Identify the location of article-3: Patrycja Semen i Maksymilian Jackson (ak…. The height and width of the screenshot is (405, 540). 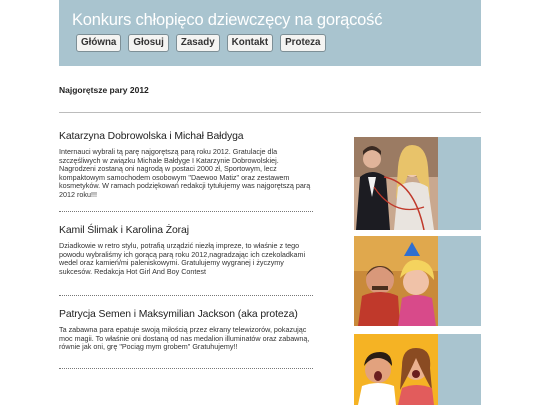
(186, 330).